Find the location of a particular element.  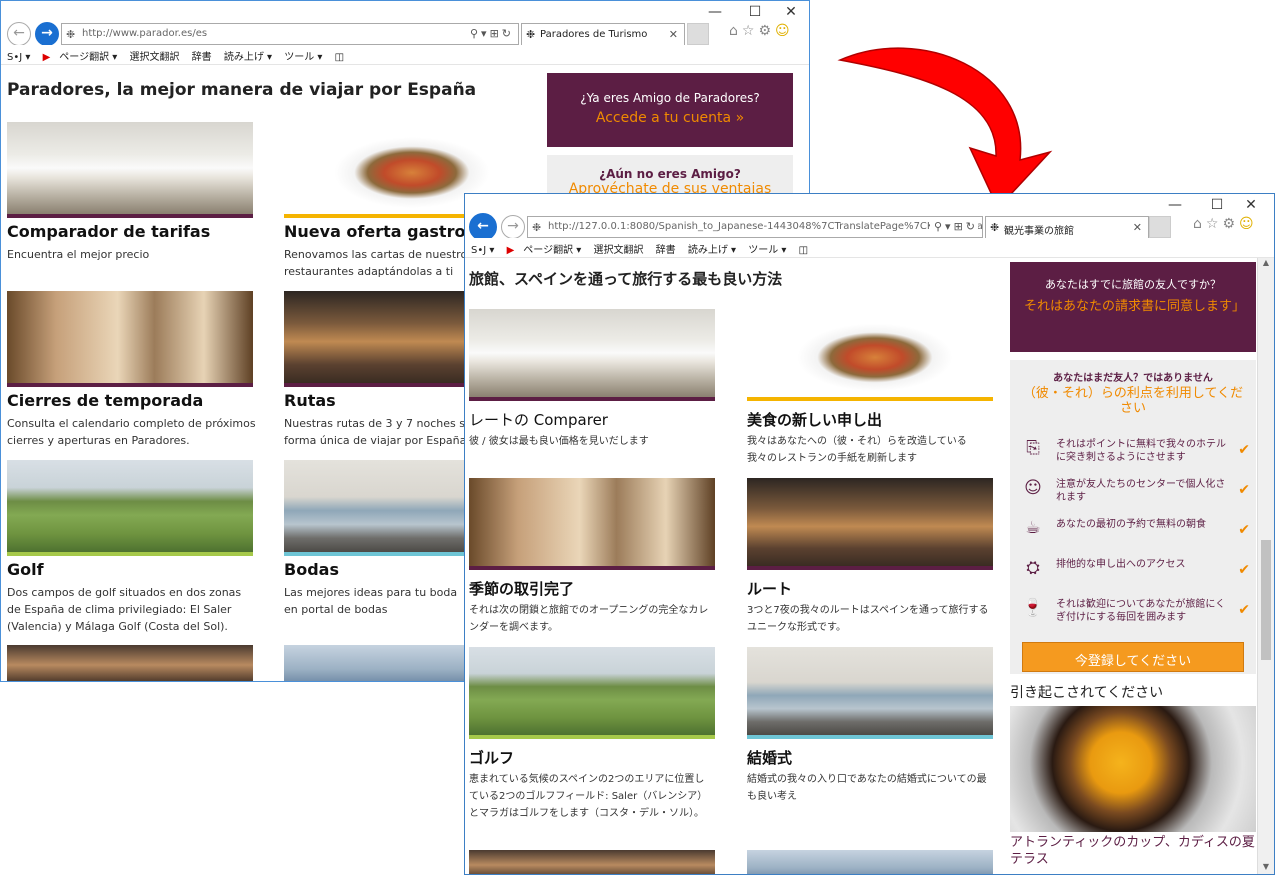

benefit-text: それはポイントに無料で我々のホテルに突き刺さるようにさせます is located at coordinates (1141, 451).